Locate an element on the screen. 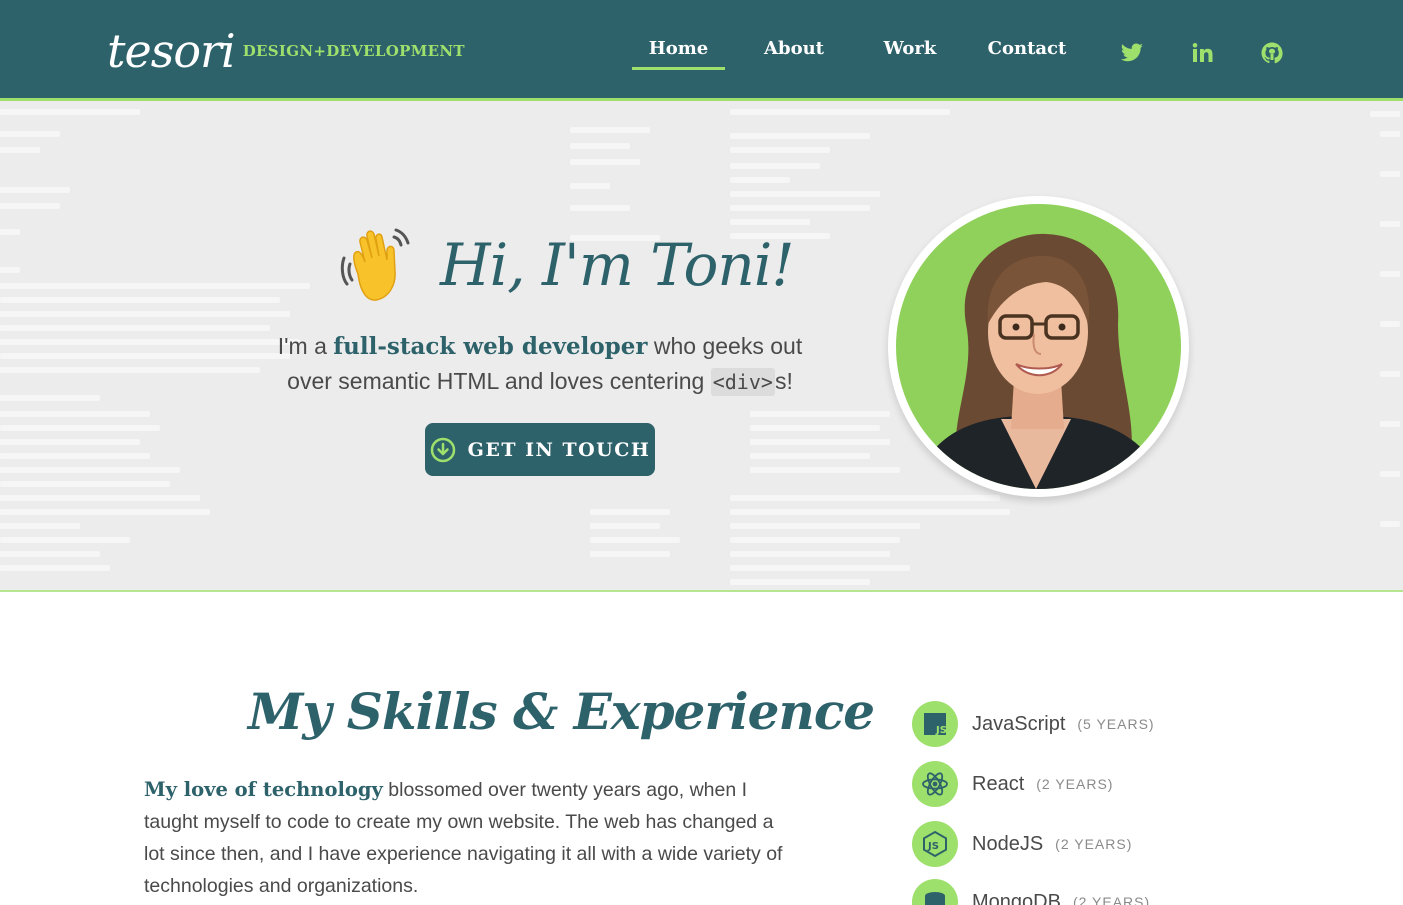 This screenshot has height=905, width=1403. arrow-down-circle-icon is located at coordinates (442, 449).